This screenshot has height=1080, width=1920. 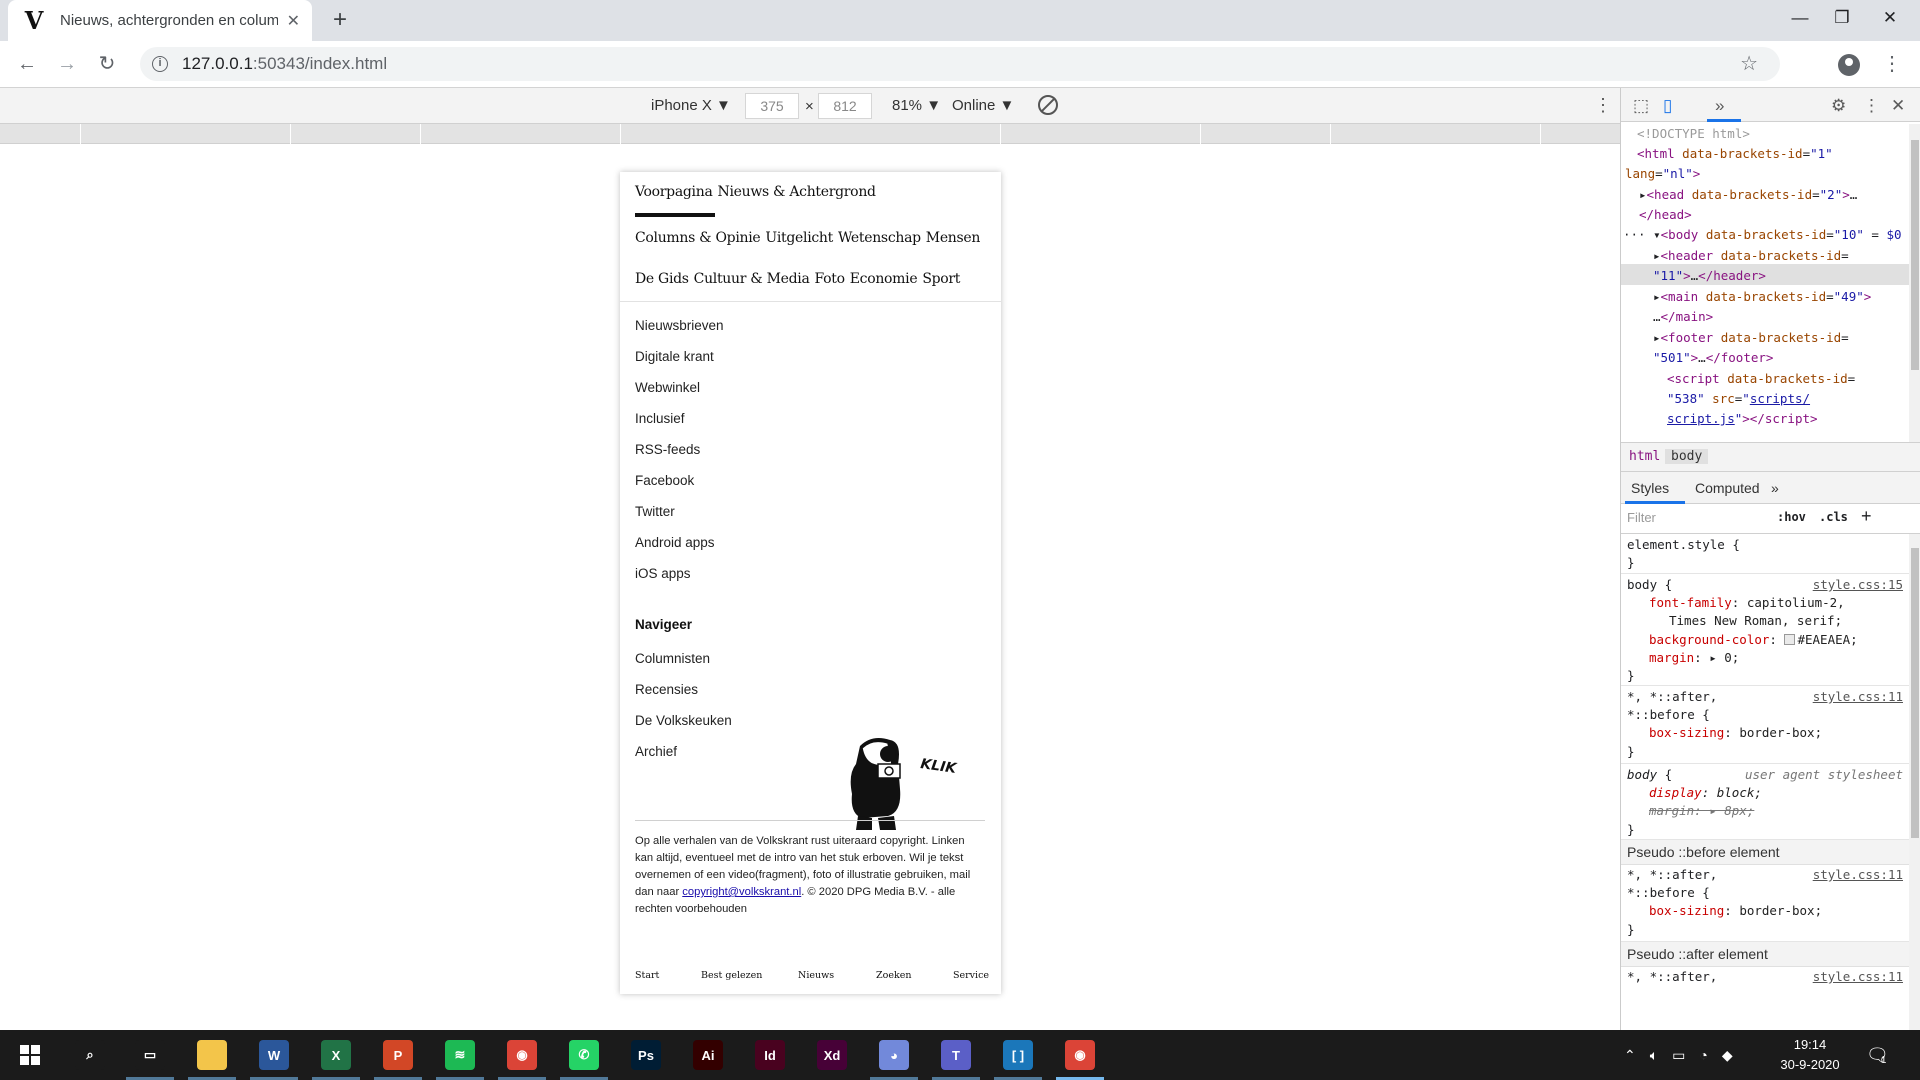 What do you see at coordinates (894, 1055) in the screenshot?
I see `taskbar-discord-button: ◕` at bounding box center [894, 1055].